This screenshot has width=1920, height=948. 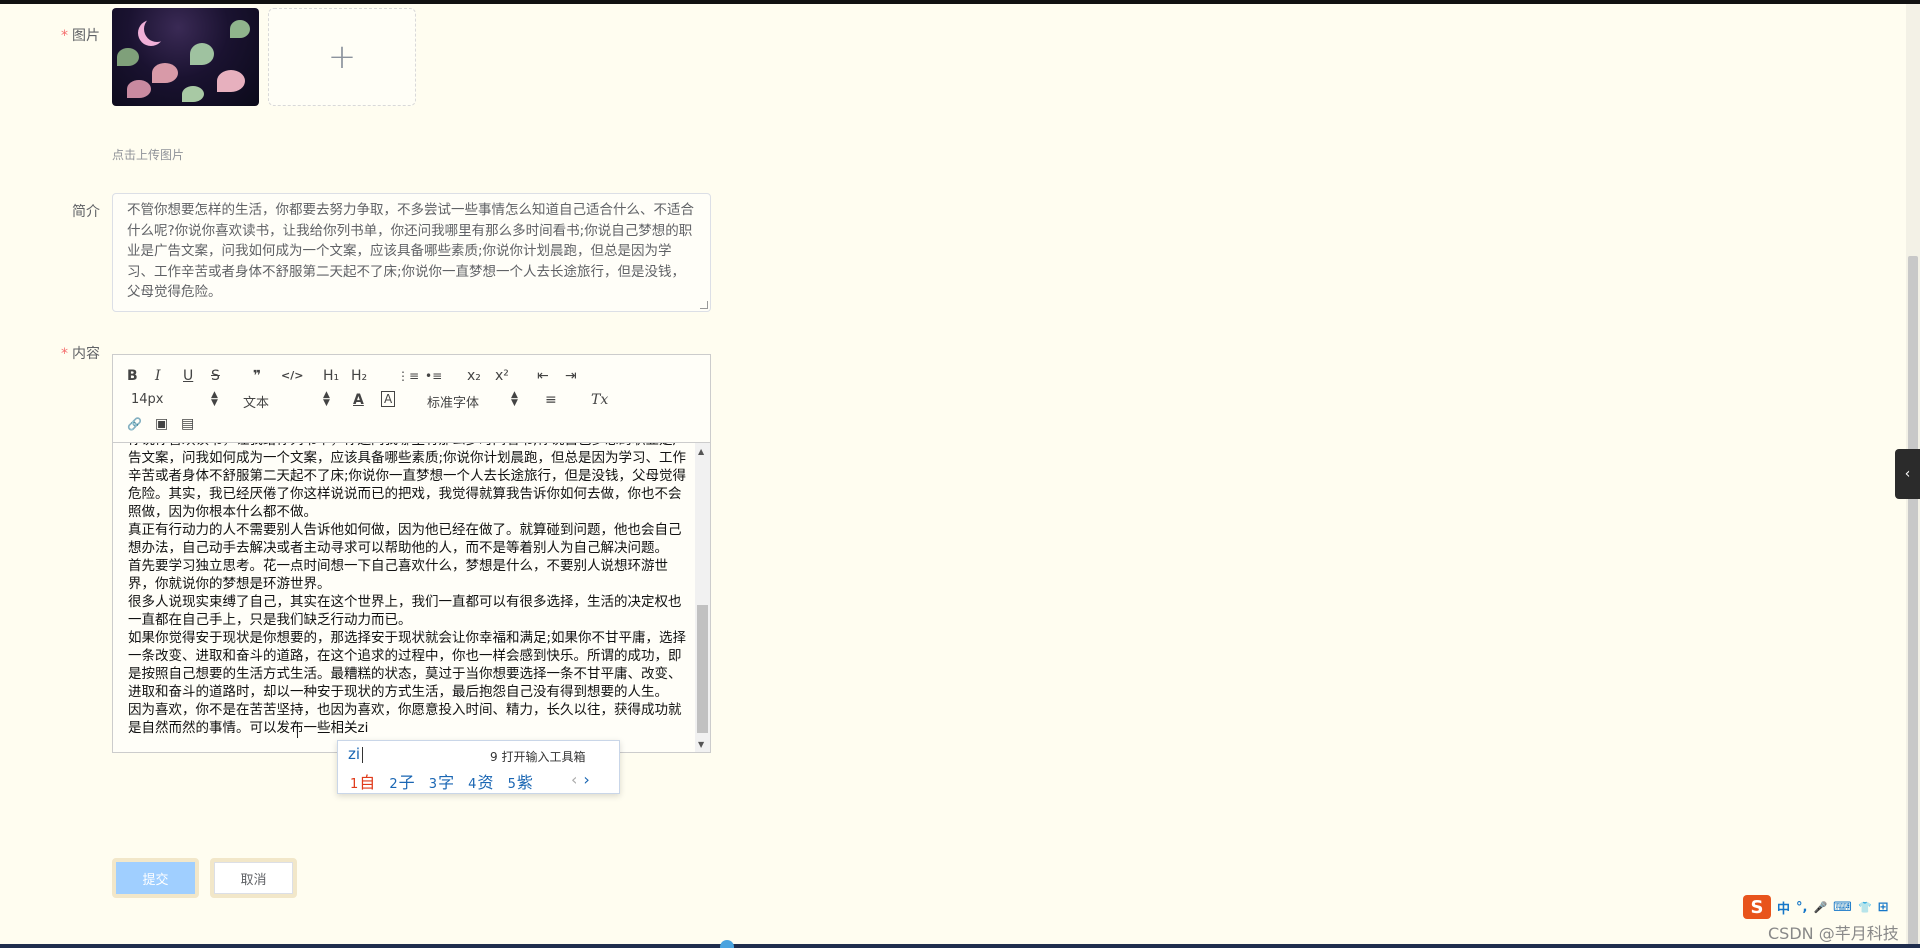 What do you see at coordinates (388, 399) in the screenshot?
I see `background-color-button: A` at bounding box center [388, 399].